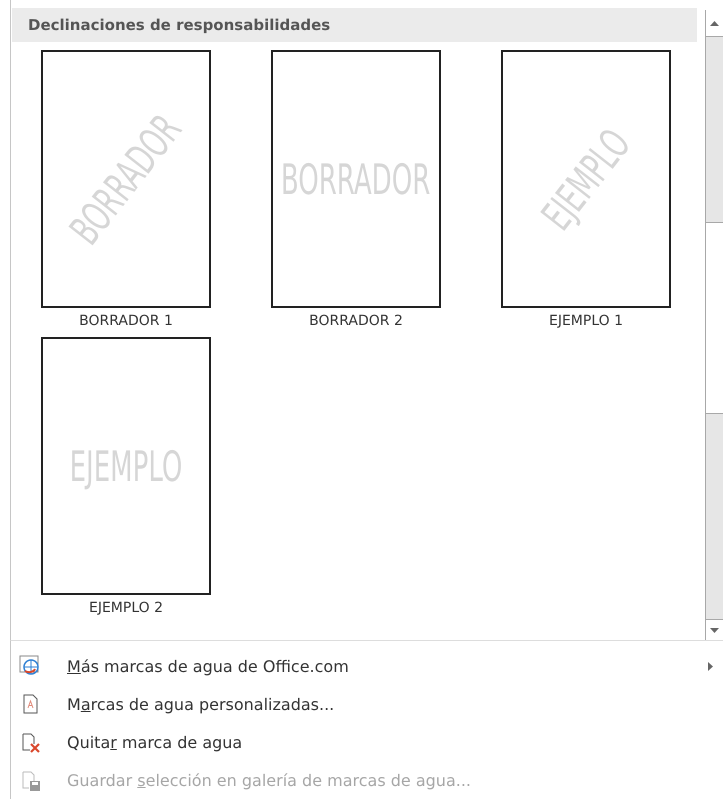 The image size is (723, 799). I want to click on scroll-thumb, so click(714, 318).